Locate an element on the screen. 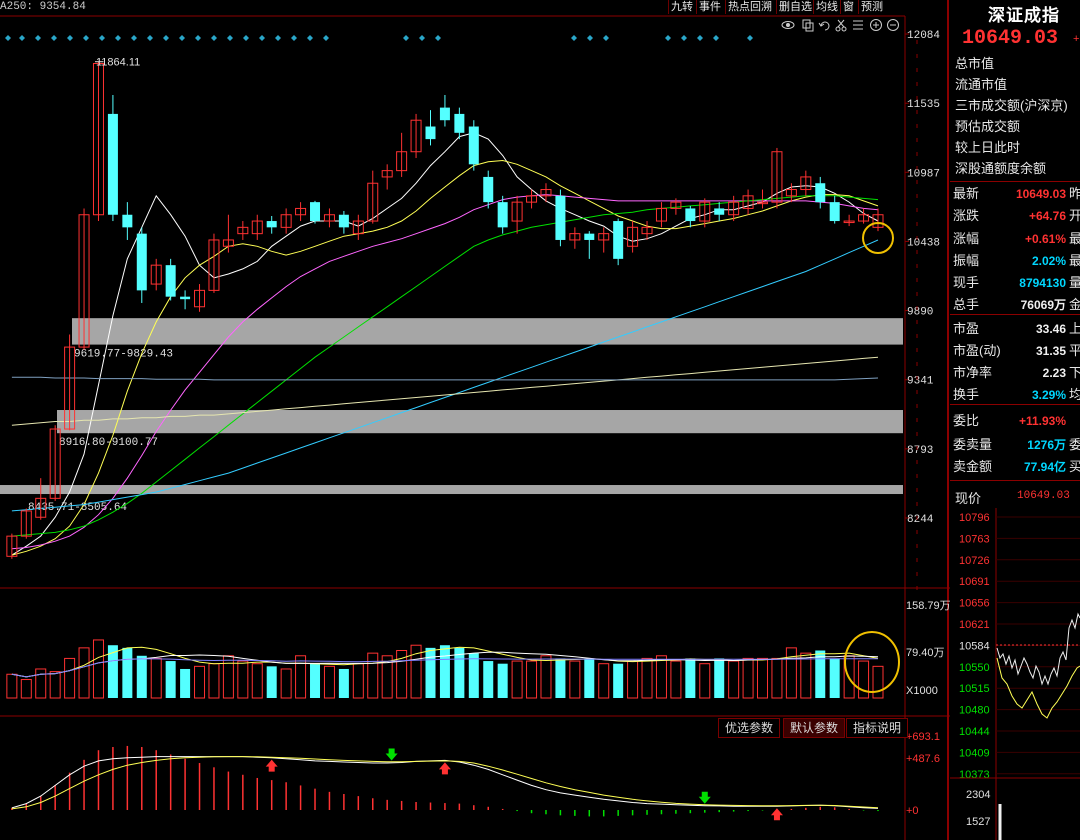 This screenshot has height=840, width=1080. mini-tick-label: 10409 is located at coordinates (974, 753).